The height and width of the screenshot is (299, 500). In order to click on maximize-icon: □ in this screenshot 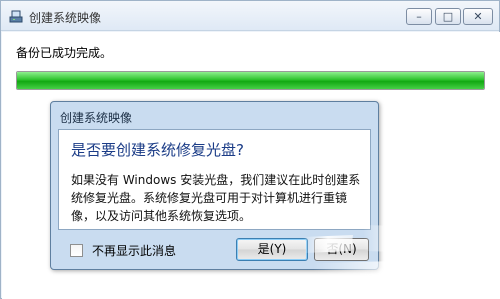, I will do `click(448, 16)`.